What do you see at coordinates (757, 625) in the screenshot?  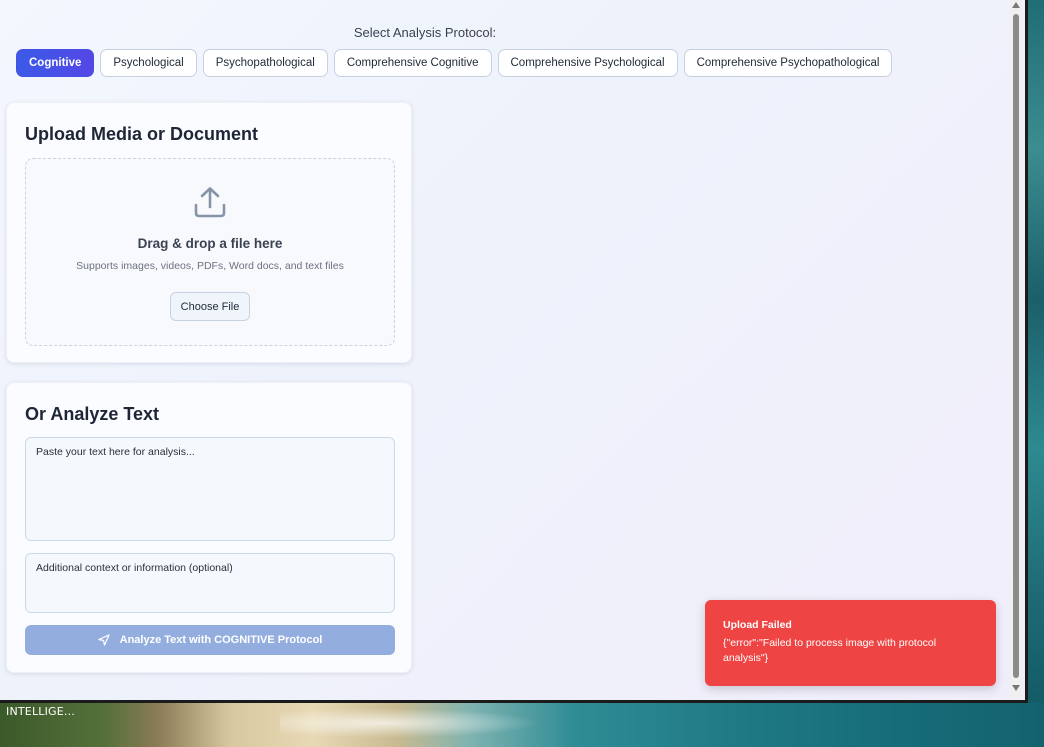 I see `toast-title: Upload Failed` at bounding box center [757, 625].